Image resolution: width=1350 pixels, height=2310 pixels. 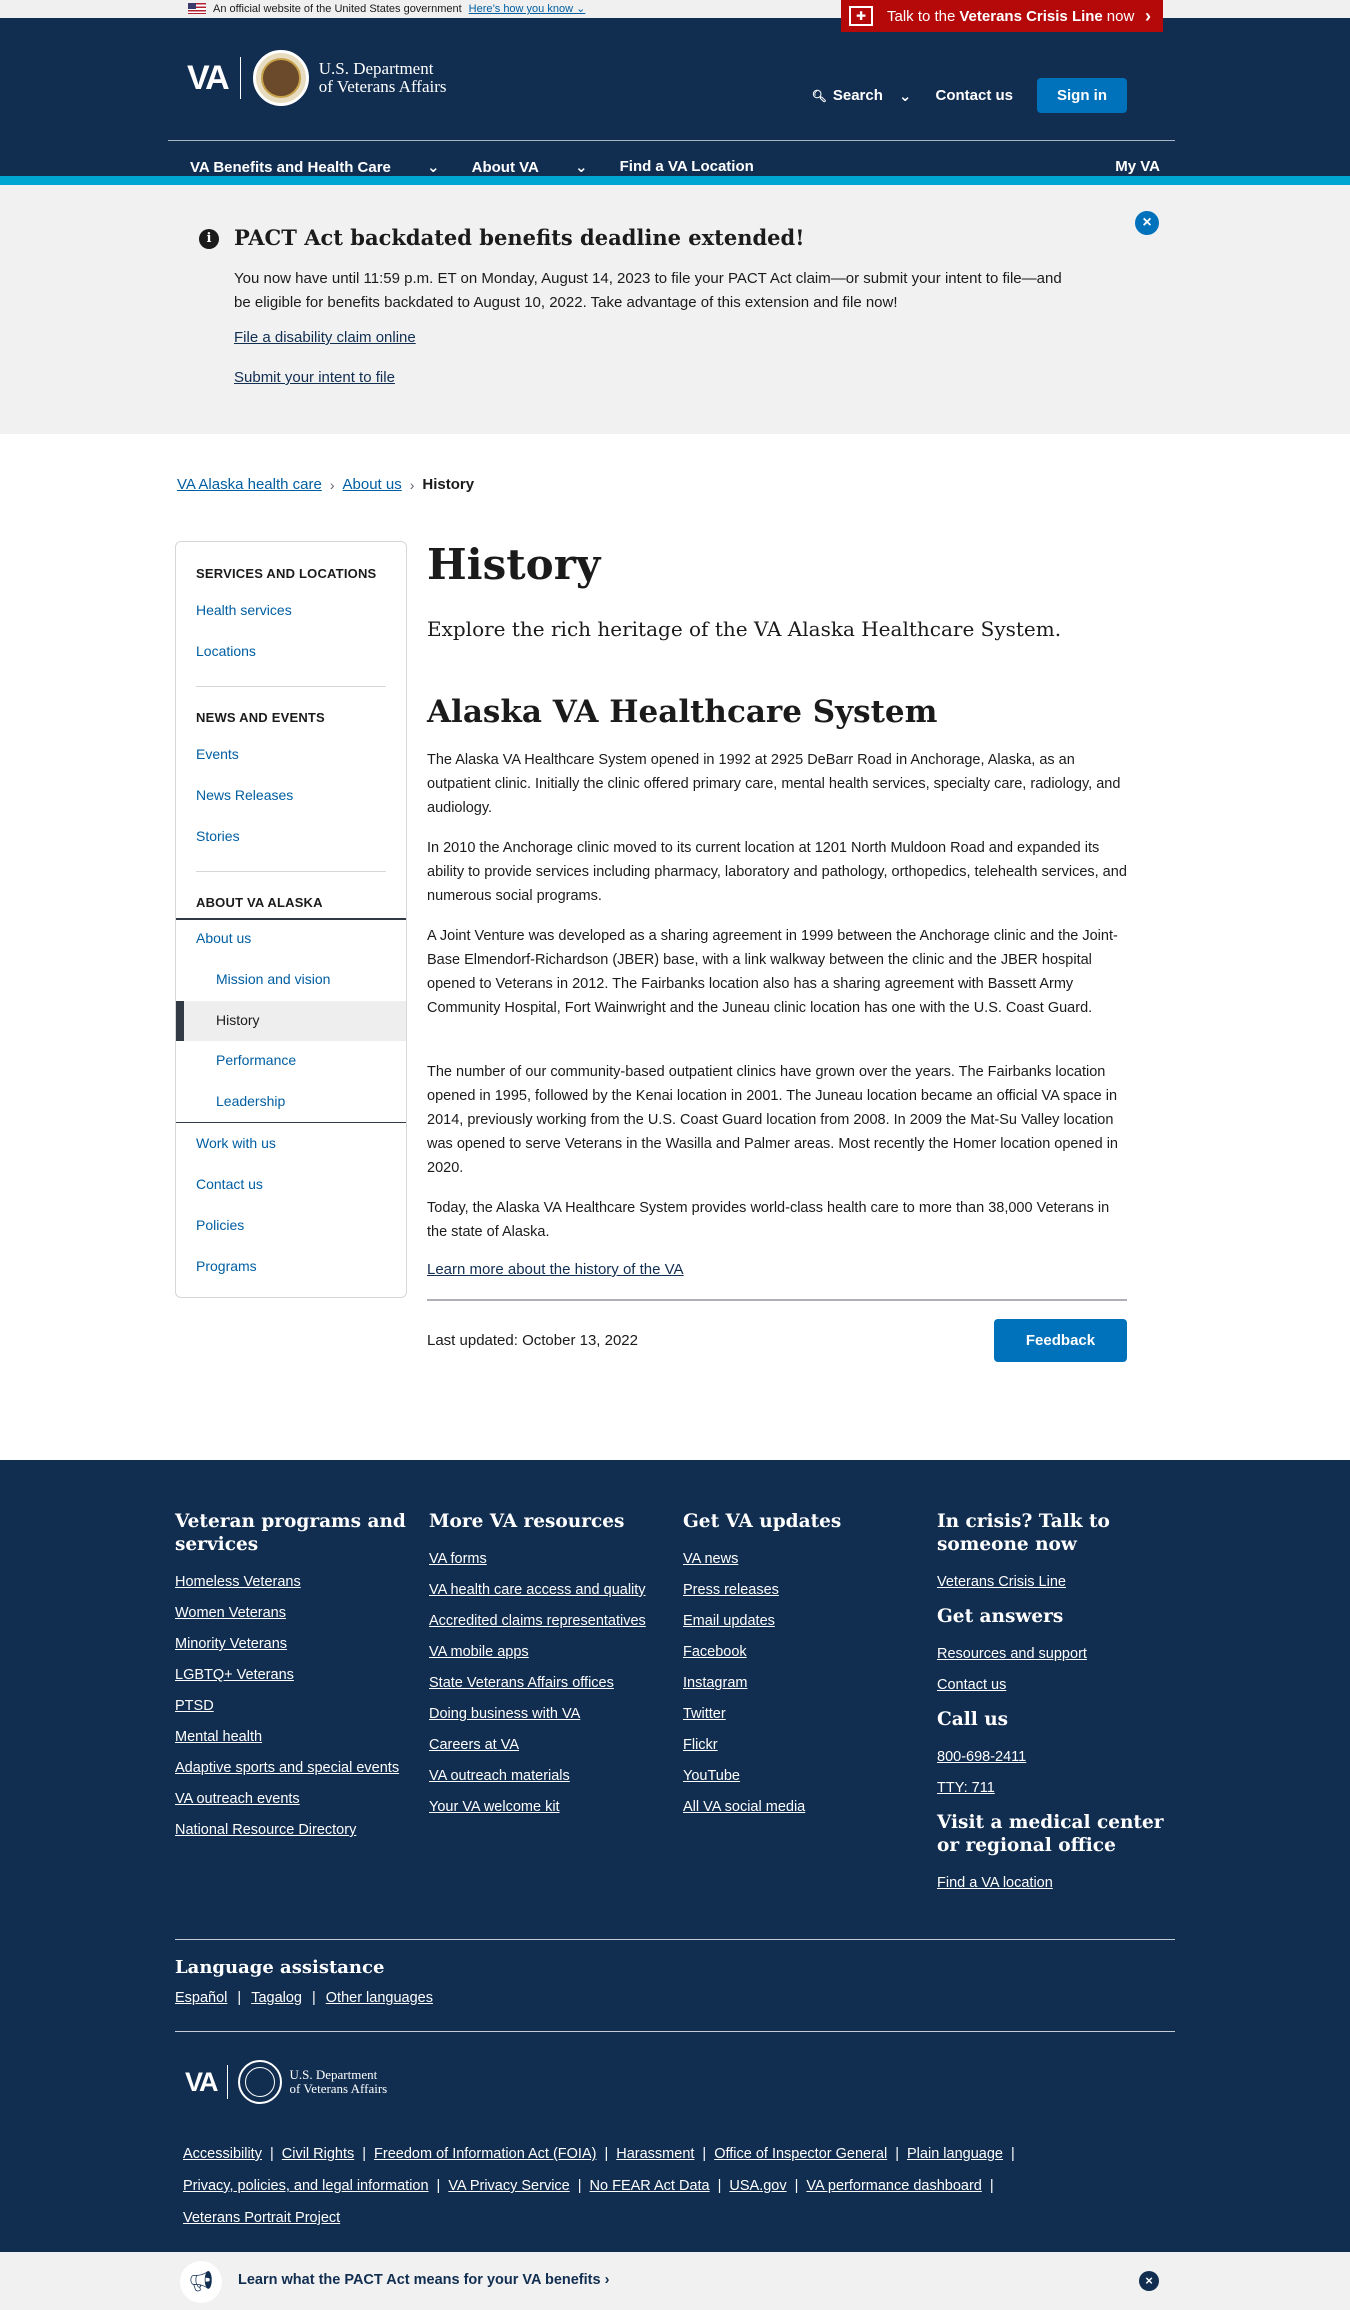 What do you see at coordinates (549, 1559) in the screenshot?
I see `footer-resources-link: VA forms` at bounding box center [549, 1559].